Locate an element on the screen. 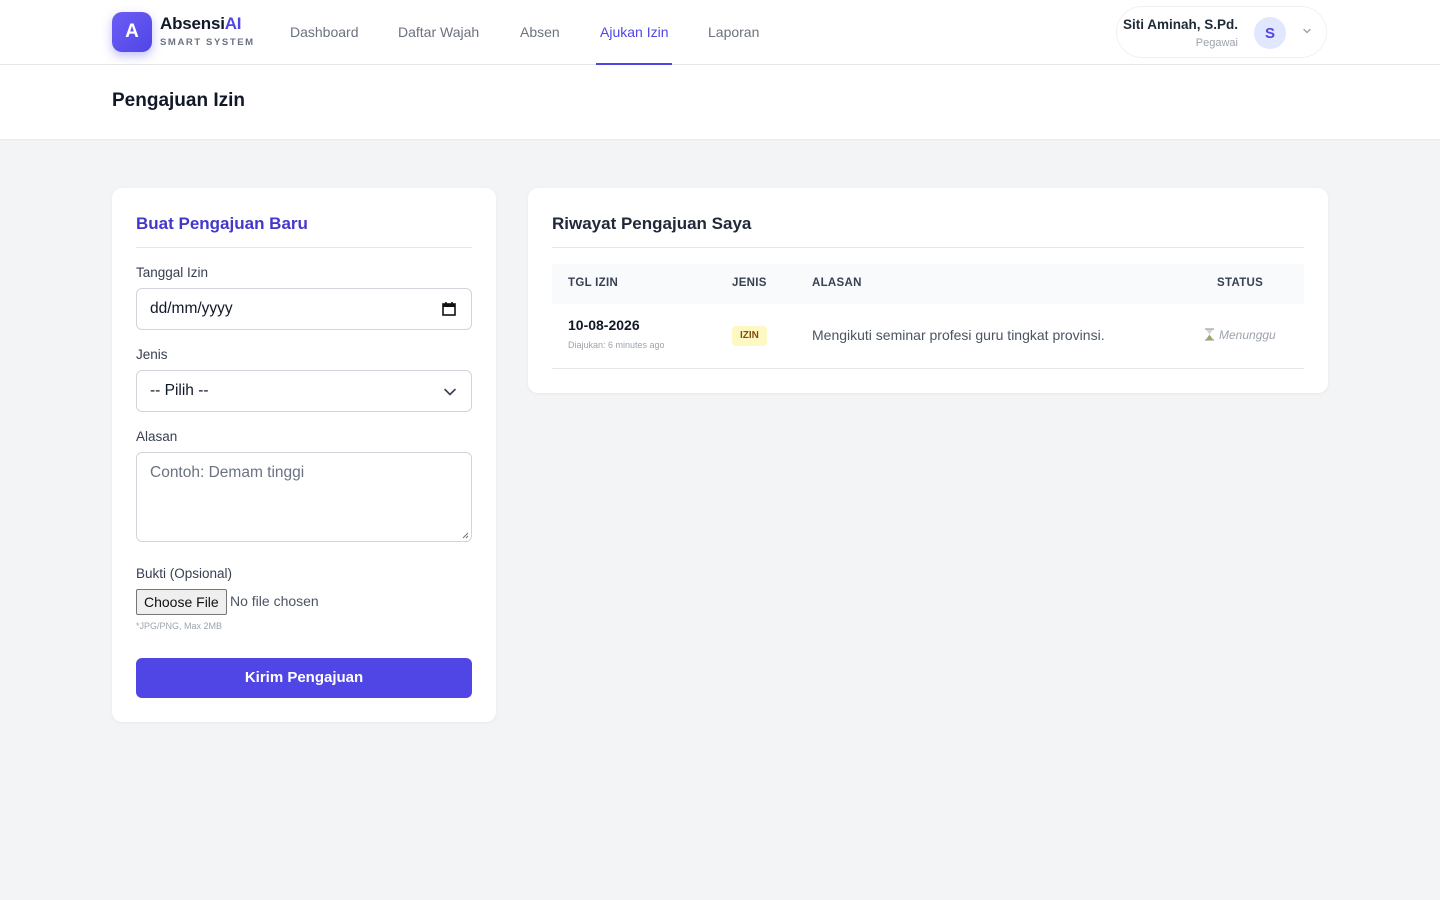 This screenshot has width=1440, height=900. nav-dashboard: Dashboard is located at coordinates (324, 32).